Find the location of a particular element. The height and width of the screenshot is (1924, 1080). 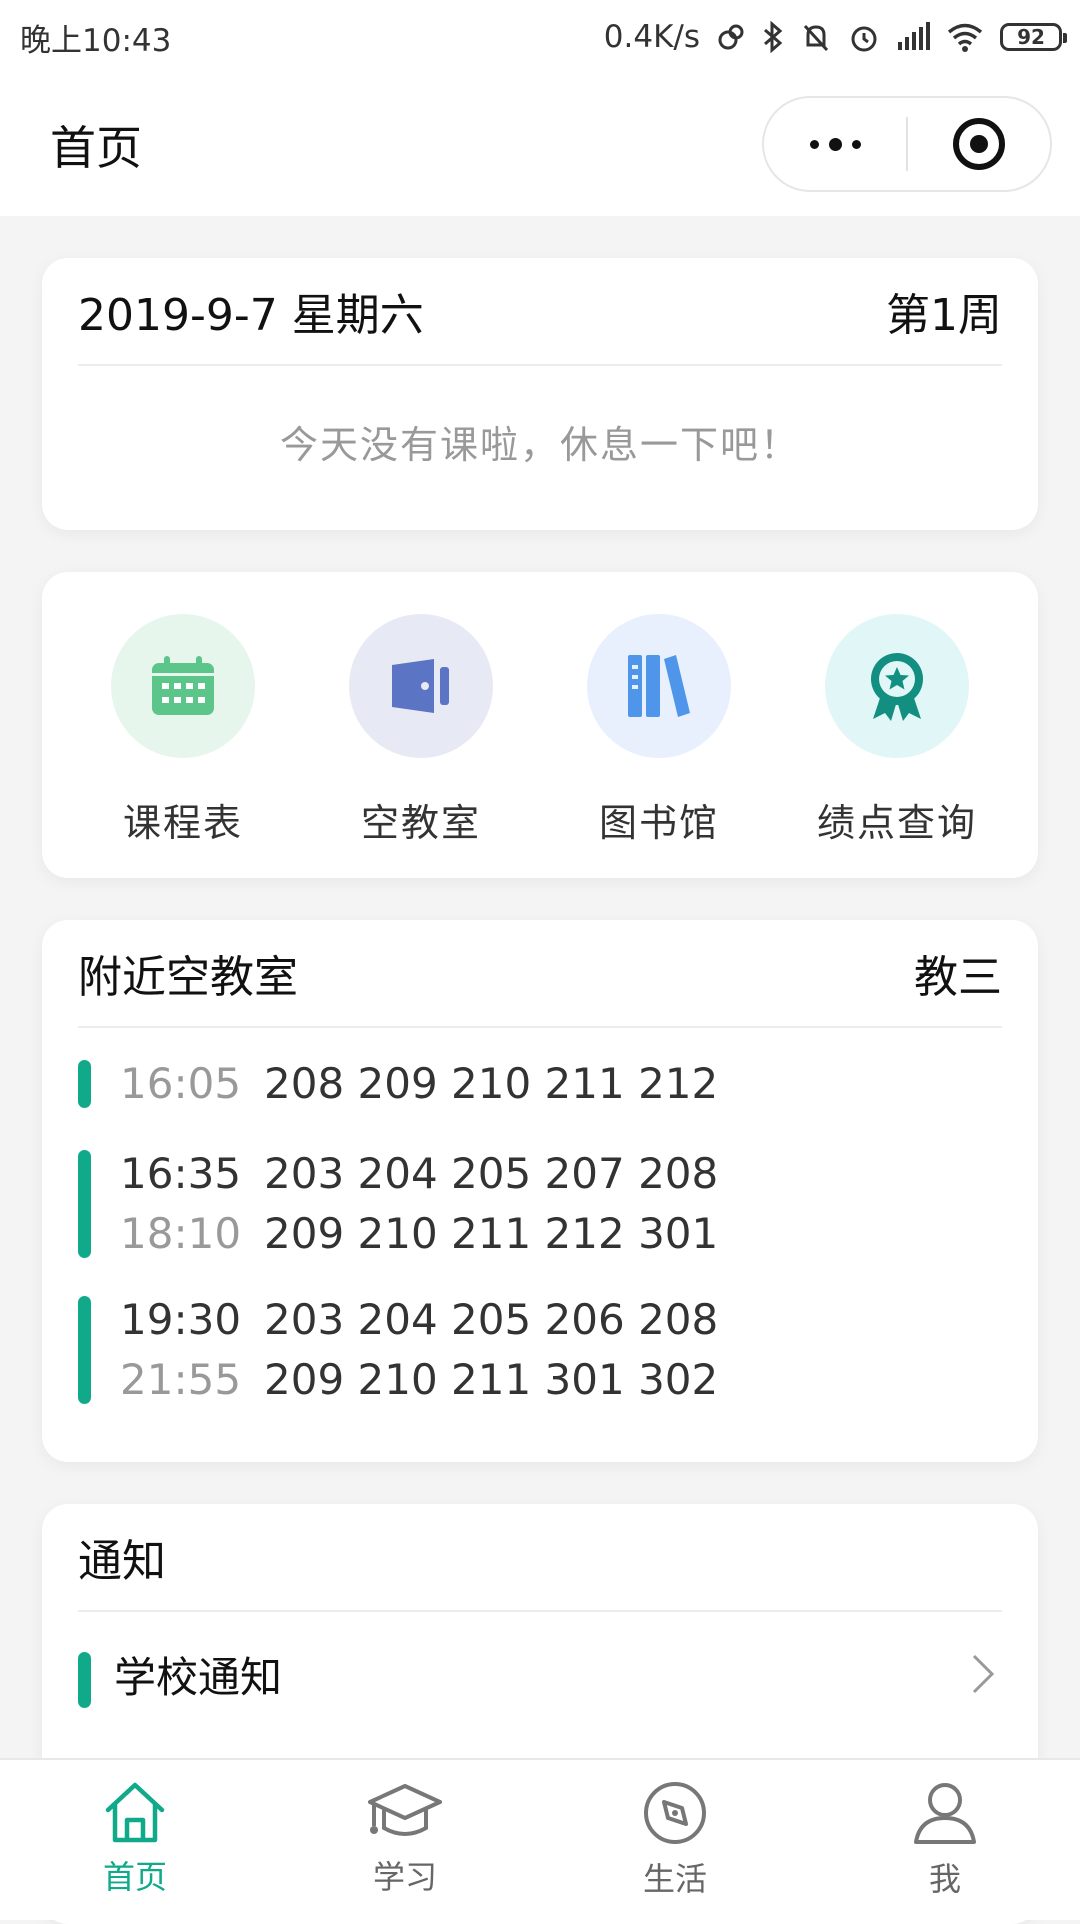

slot-end-time: 21:55 is located at coordinates (181, 1379).